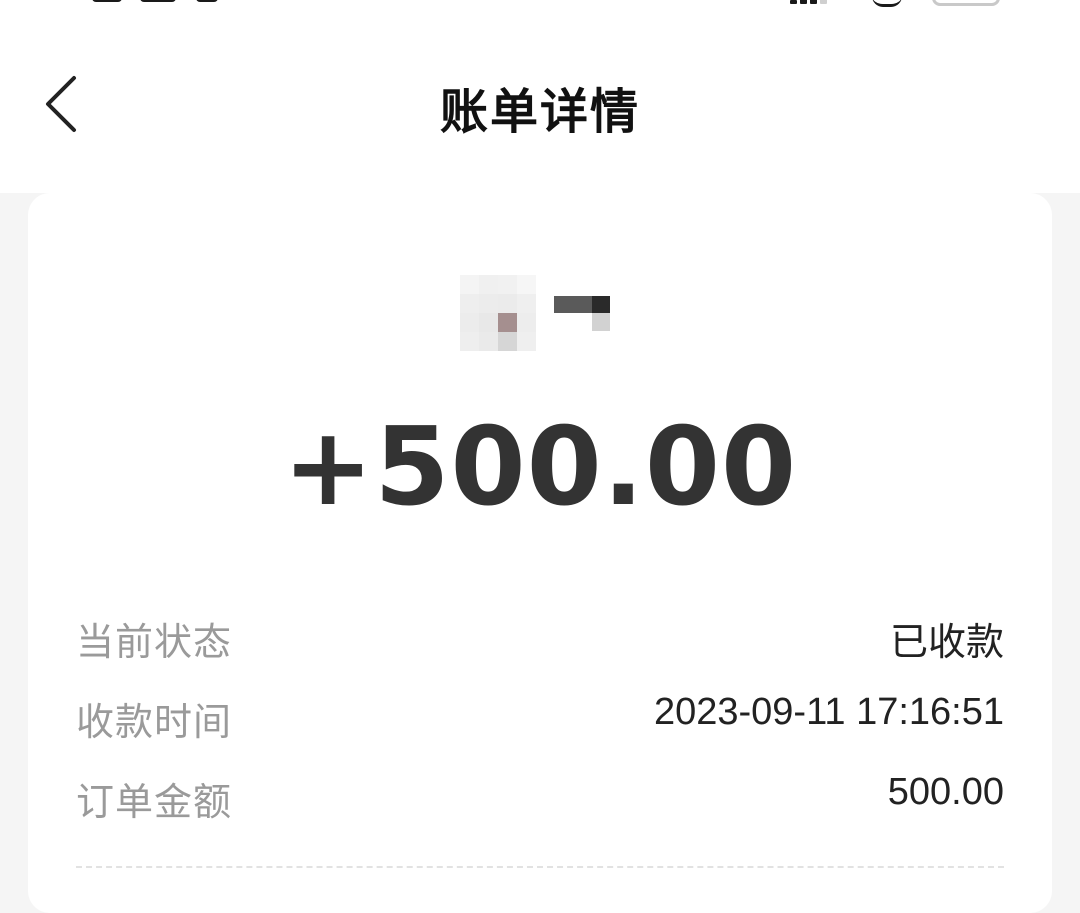 The height and width of the screenshot is (913, 1080). I want to click on status-bar, so click(540, 10).